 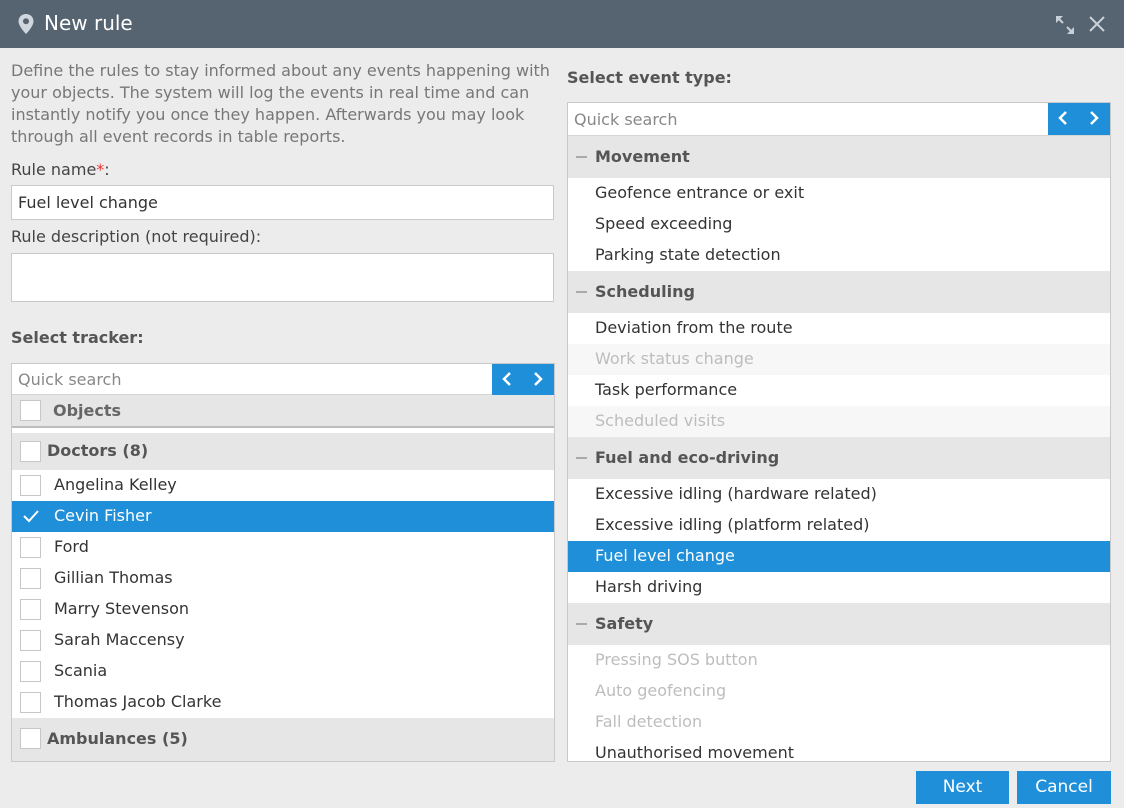 I want to click on event-item-label: Task performance, so click(x=666, y=389).